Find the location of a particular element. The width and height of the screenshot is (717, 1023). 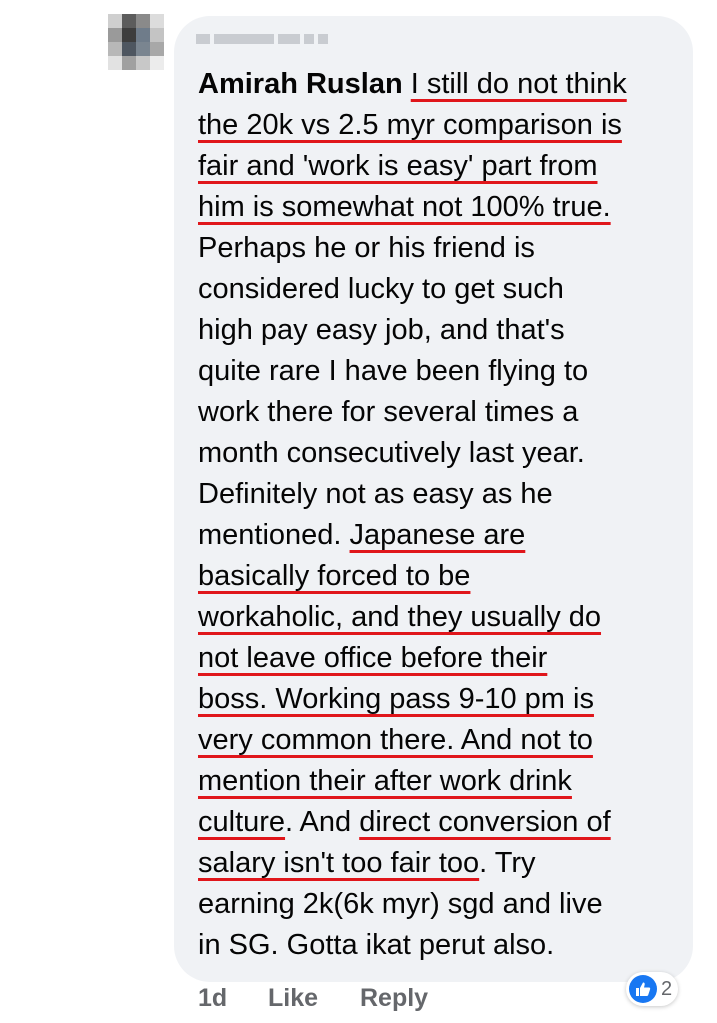

comment-text-segment: quite rare I have been flying to is located at coordinates (393, 371).